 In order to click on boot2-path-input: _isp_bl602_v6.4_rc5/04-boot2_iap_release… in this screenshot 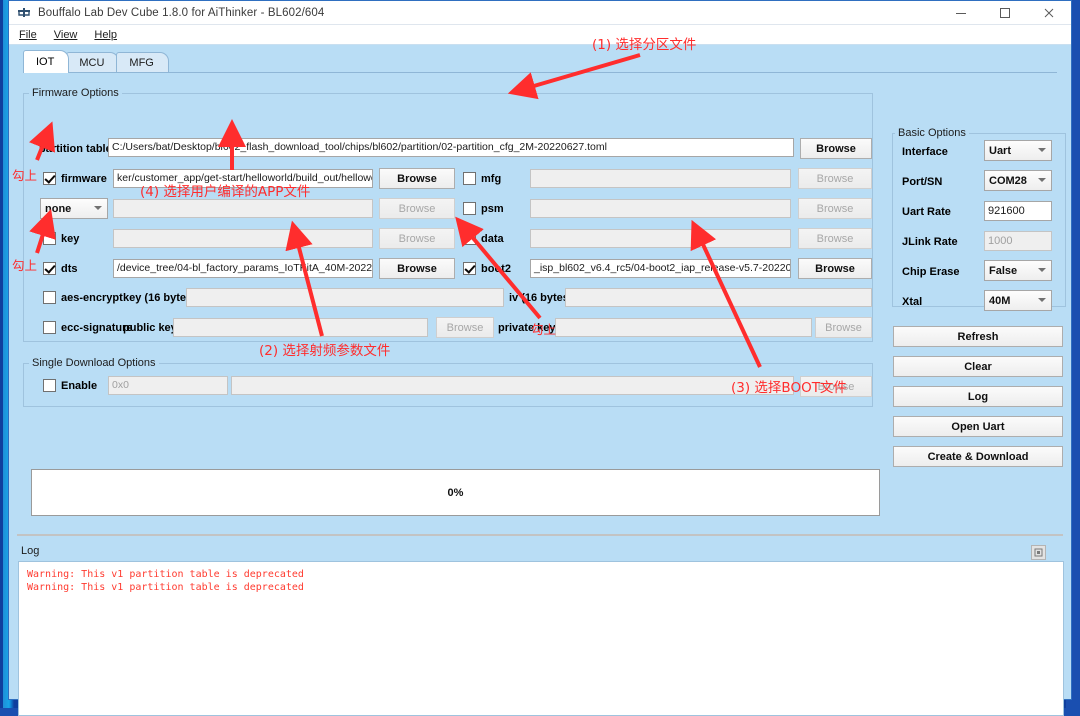, I will do `click(660, 268)`.